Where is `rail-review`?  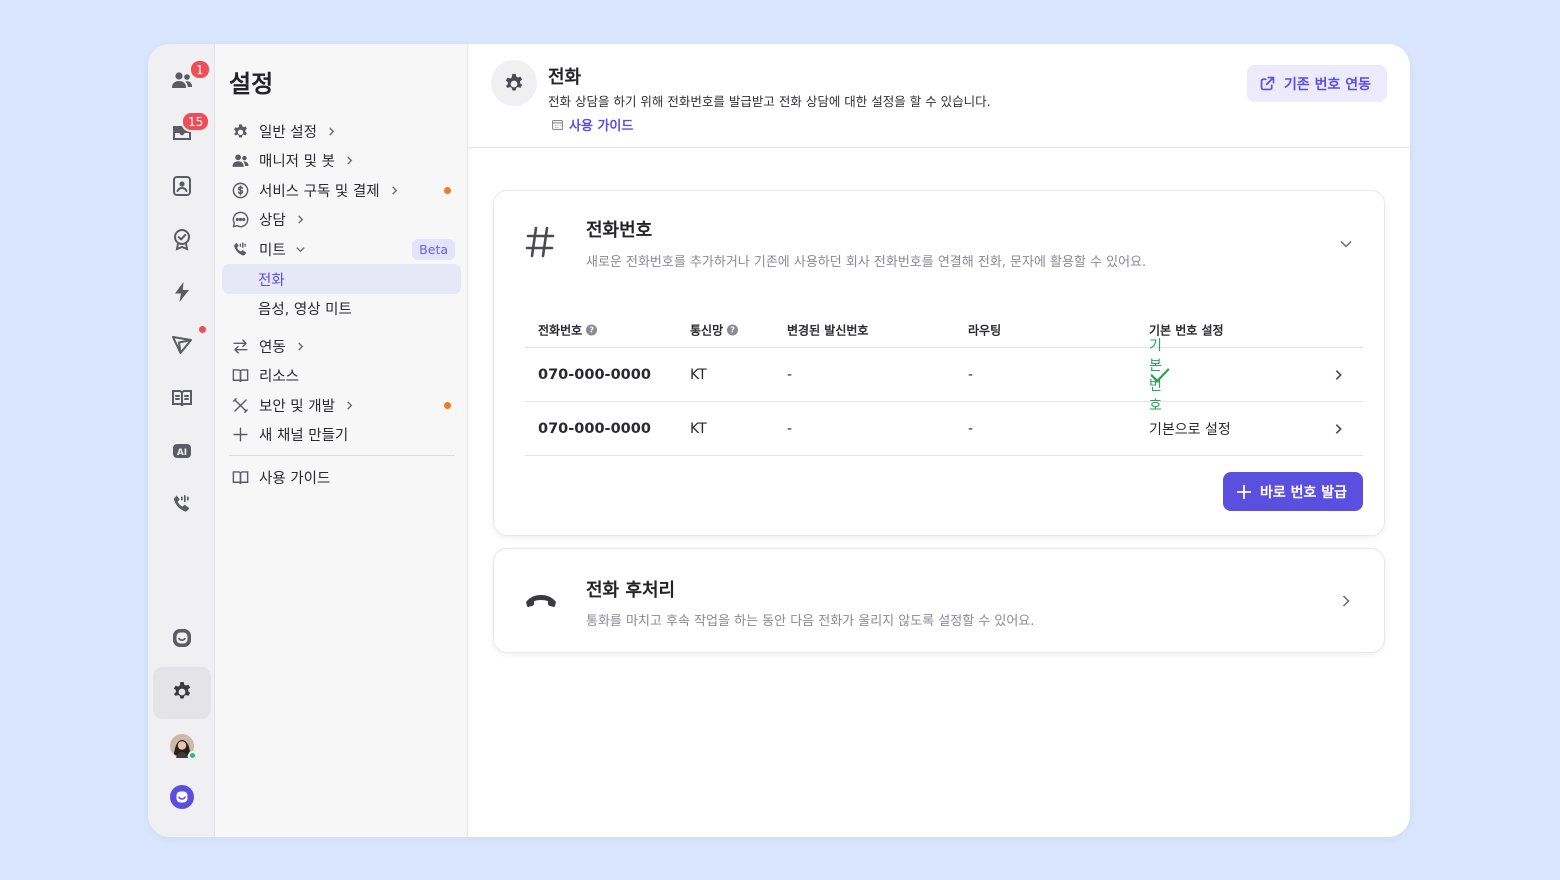 rail-review is located at coordinates (182, 241).